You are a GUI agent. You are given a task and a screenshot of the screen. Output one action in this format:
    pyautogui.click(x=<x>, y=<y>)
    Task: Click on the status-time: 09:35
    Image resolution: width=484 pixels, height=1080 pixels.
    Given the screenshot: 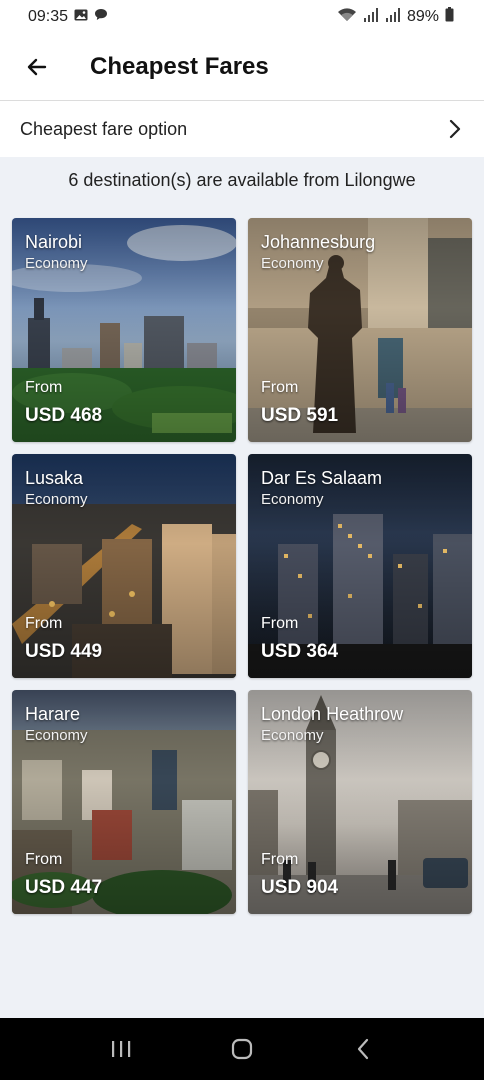 What is the action you would take?
    pyautogui.click(x=48, y=16)
    